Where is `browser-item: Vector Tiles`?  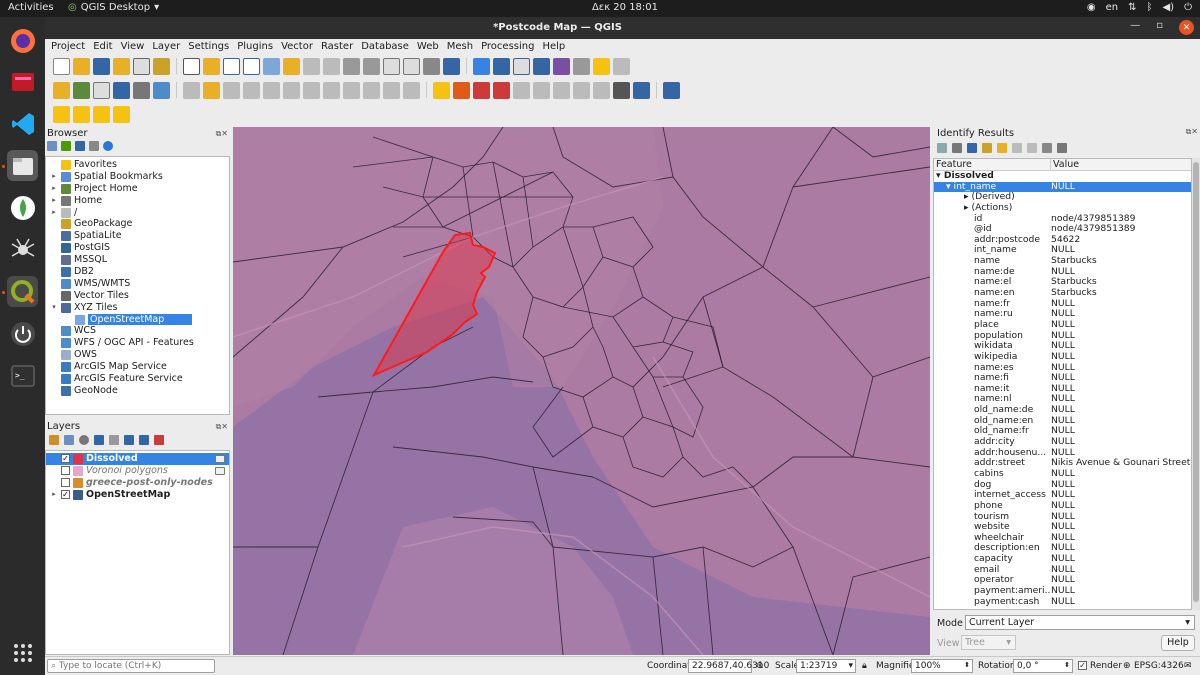 browser-item: Vector Tiles is located at coordinates (137, 296).